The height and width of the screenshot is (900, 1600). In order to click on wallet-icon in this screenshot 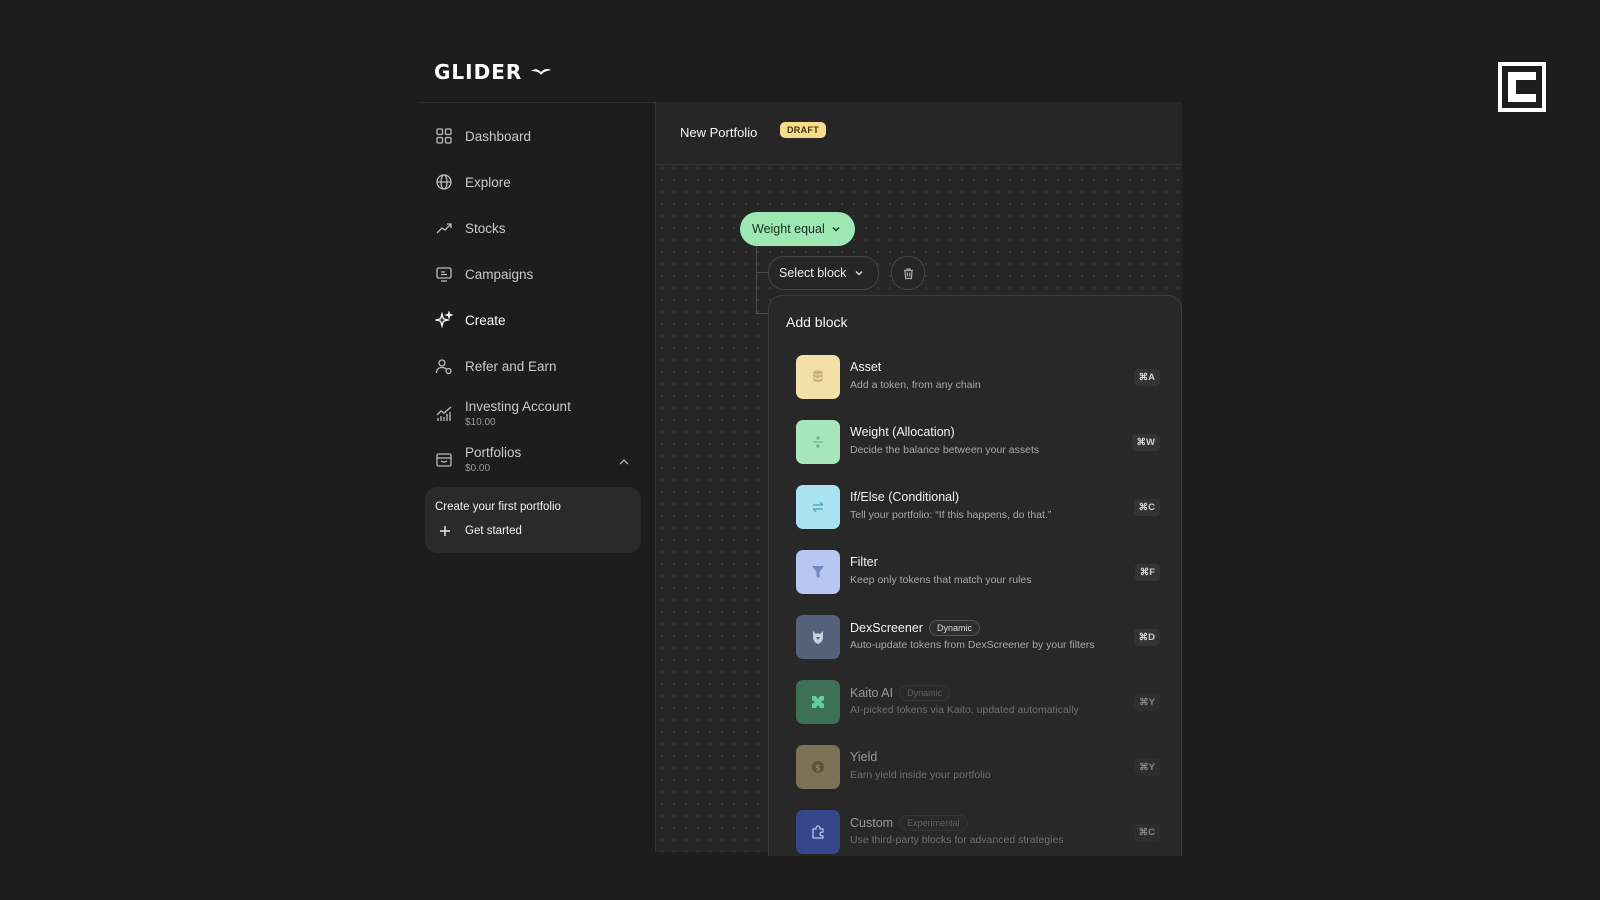, I will do `click(444, 460)`.